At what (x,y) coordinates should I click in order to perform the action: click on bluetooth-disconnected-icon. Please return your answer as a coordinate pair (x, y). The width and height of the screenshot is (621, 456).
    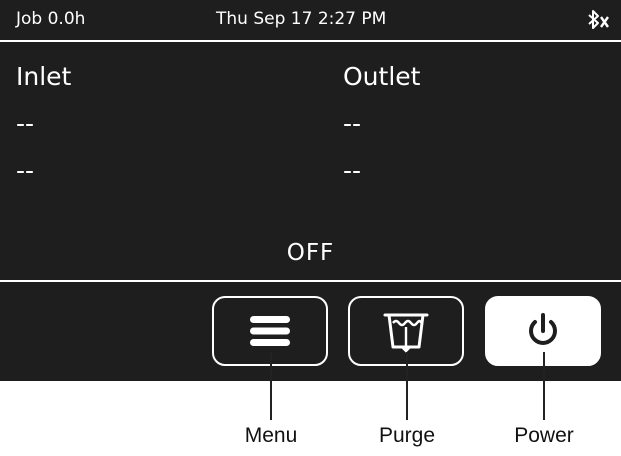
    Looking at the image, I should click on (598, 20).